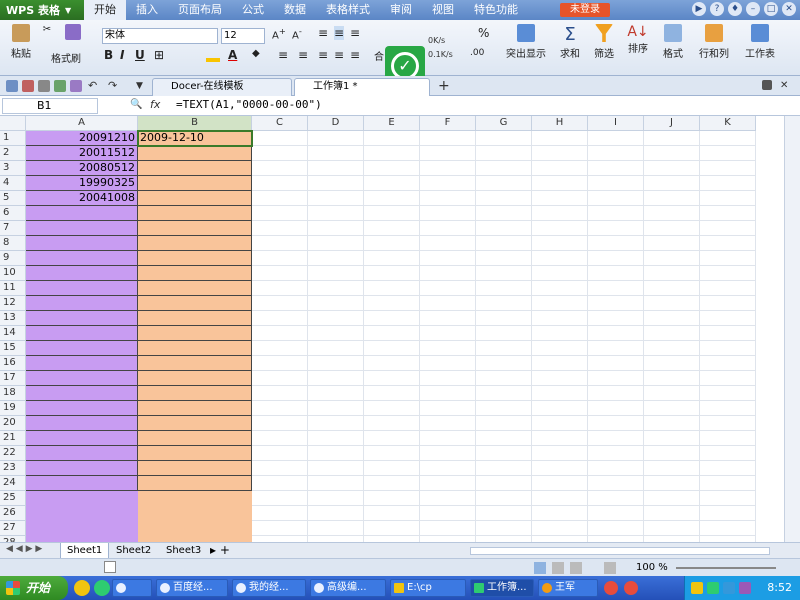 The height and width of the screenshot is (600, 800). What do you see at coordinates (585, 10) in the screenshot?
I see `login-button: 未登录` at bounding box center [585, 10].